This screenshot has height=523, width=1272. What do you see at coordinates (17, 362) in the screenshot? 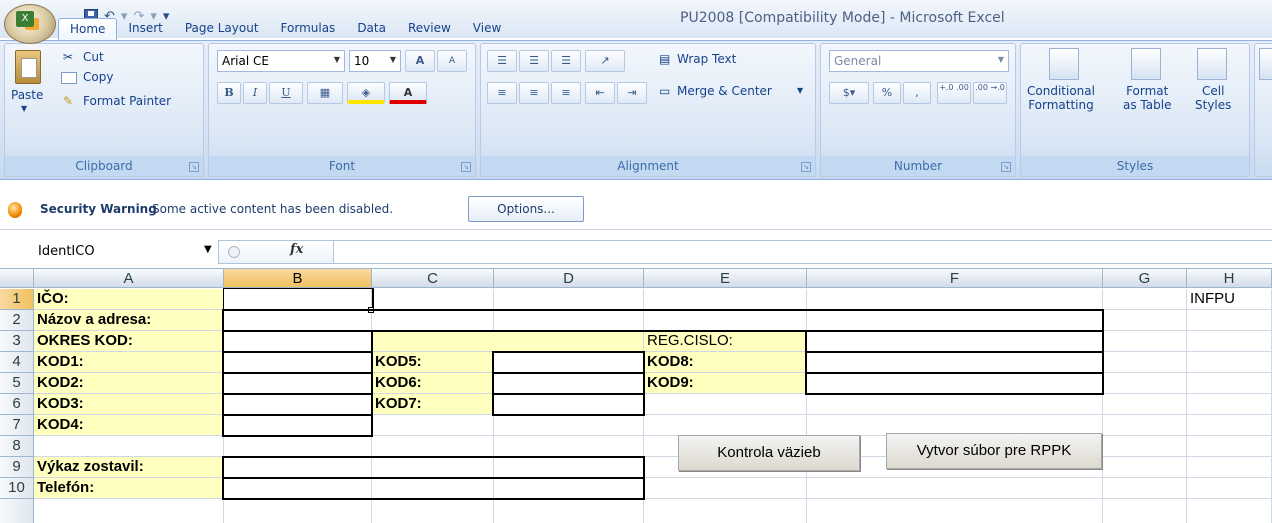
I see `row-header-4: 4` at bounding box center [17, 362].